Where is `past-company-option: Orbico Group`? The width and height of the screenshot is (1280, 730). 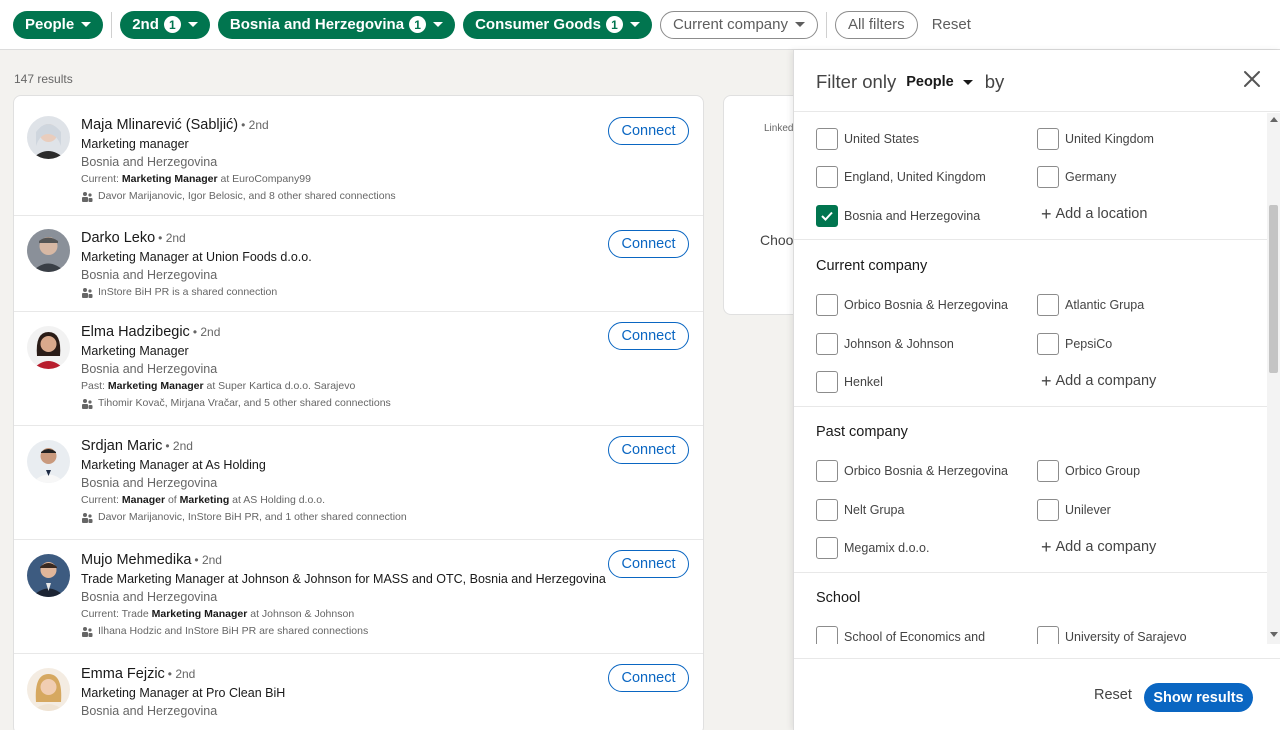
past-company-option: Orbico Group is located at coordinates (1088, 471).